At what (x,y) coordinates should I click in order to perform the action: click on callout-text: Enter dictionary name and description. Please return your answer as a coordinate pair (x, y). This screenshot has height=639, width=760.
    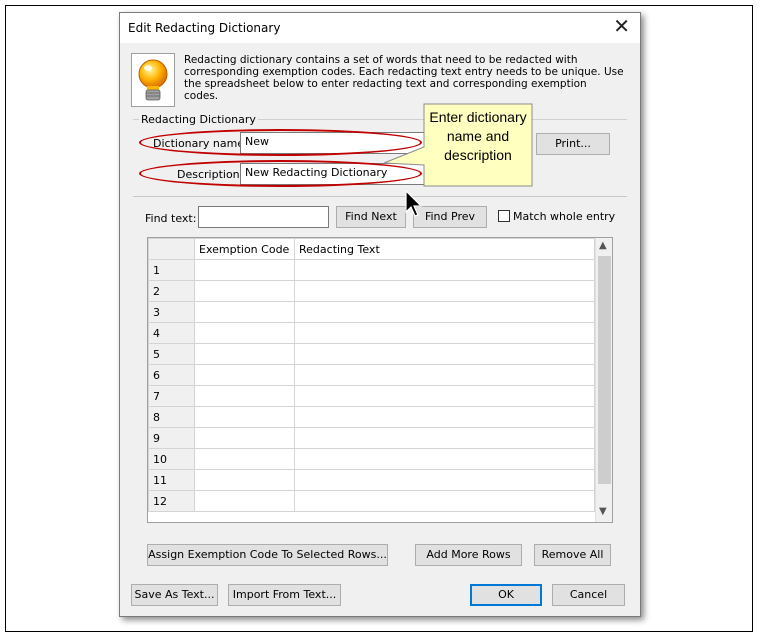
    Looking at the image, I should click on (478, 136).